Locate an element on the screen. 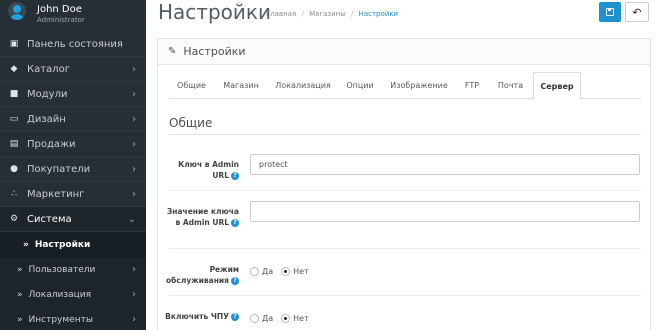 The width and height of the screenshot is (660, 330). seo-url-radio-group: Да Нет is located at coordinates (283, 318).